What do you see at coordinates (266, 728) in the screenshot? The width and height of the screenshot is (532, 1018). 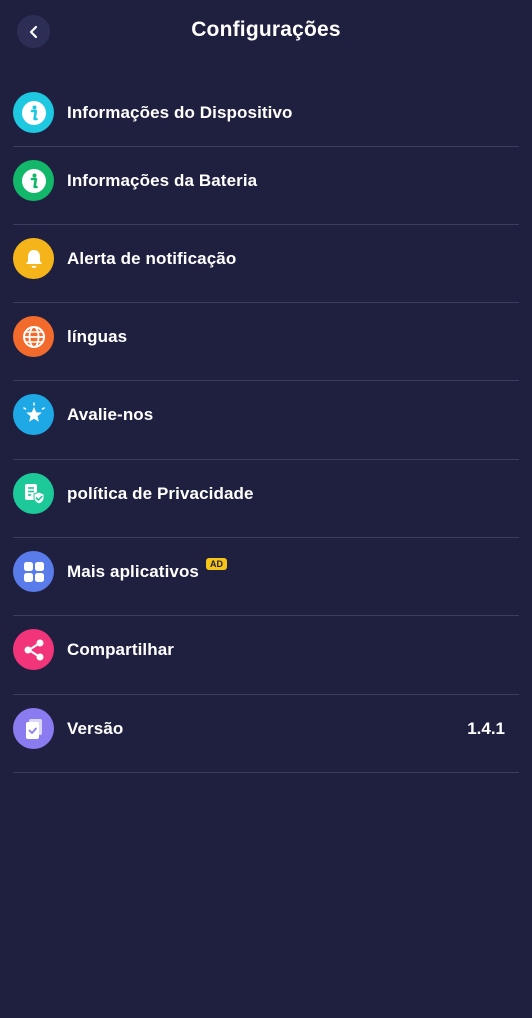 I see `settings-item-version: Versão 1.4.1` at bounding box center [266, 728].